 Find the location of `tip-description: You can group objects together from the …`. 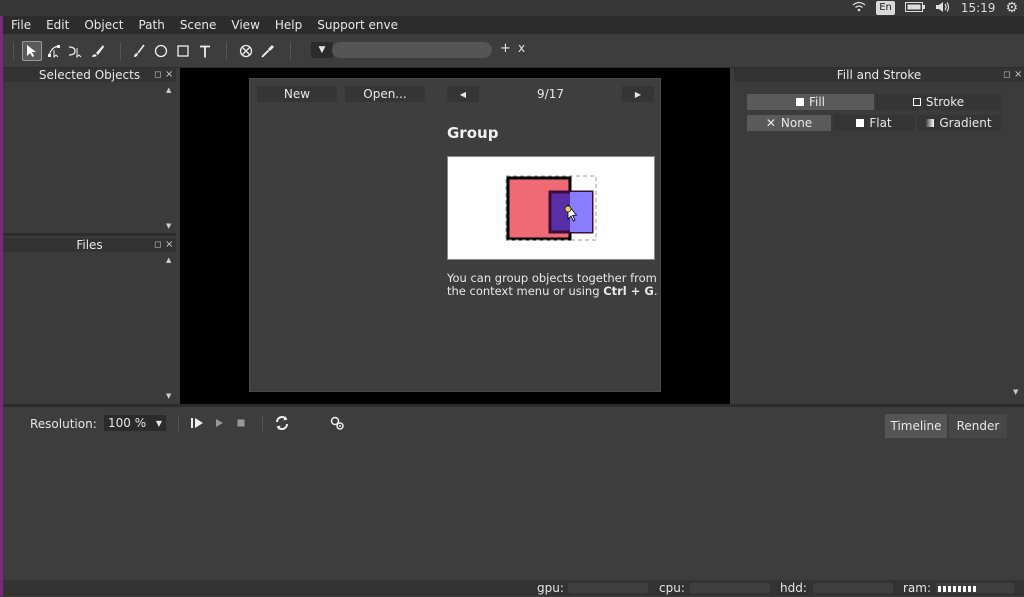

tip-description: You can group objects together from the … is located at coordinates (554, 285).